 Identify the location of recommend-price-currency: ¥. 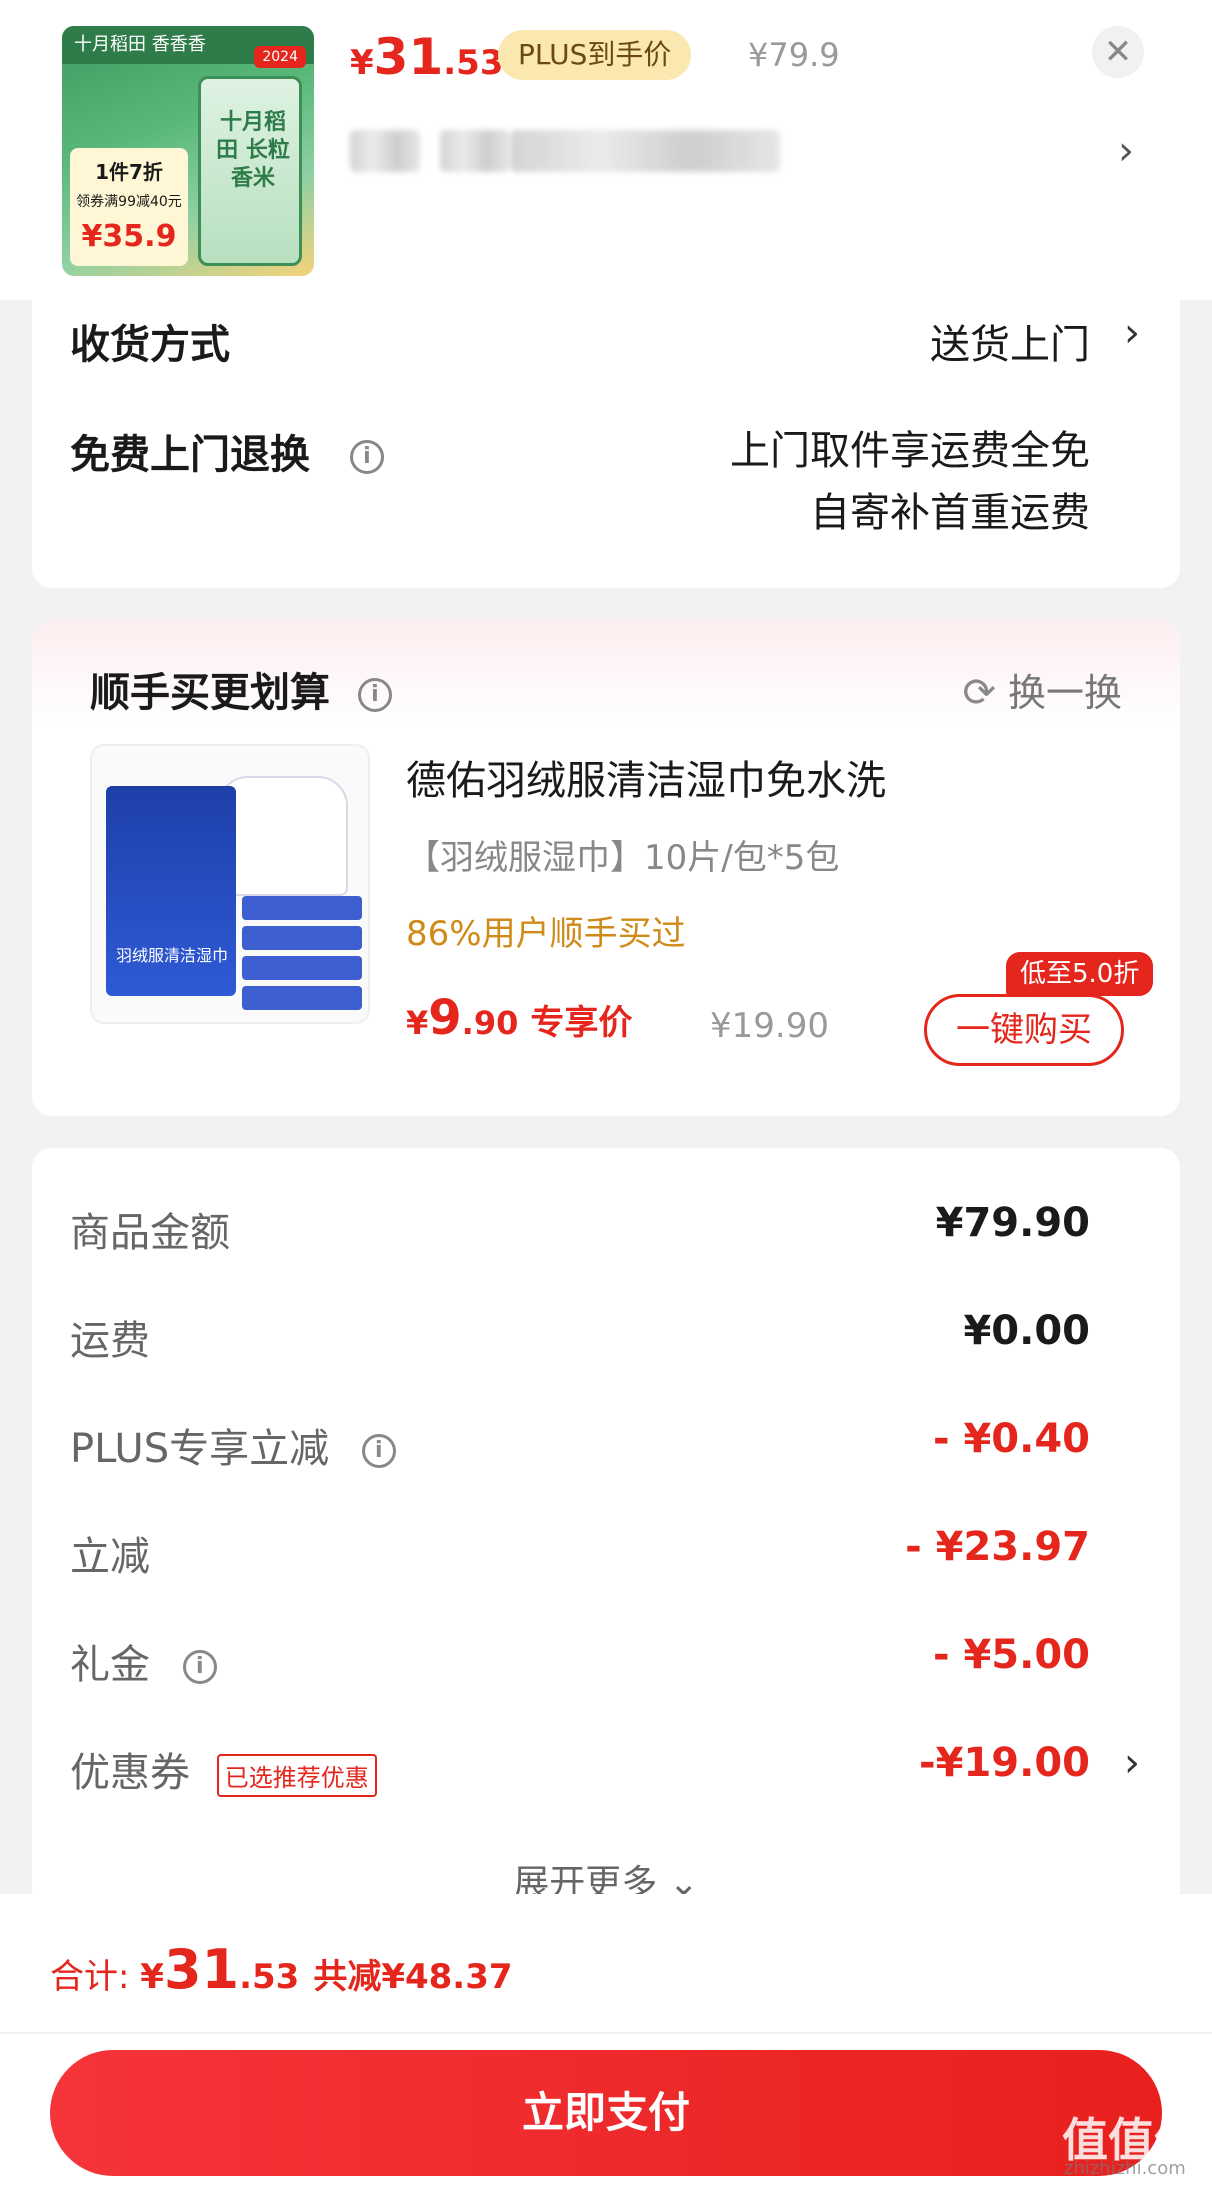
(417, 1023).